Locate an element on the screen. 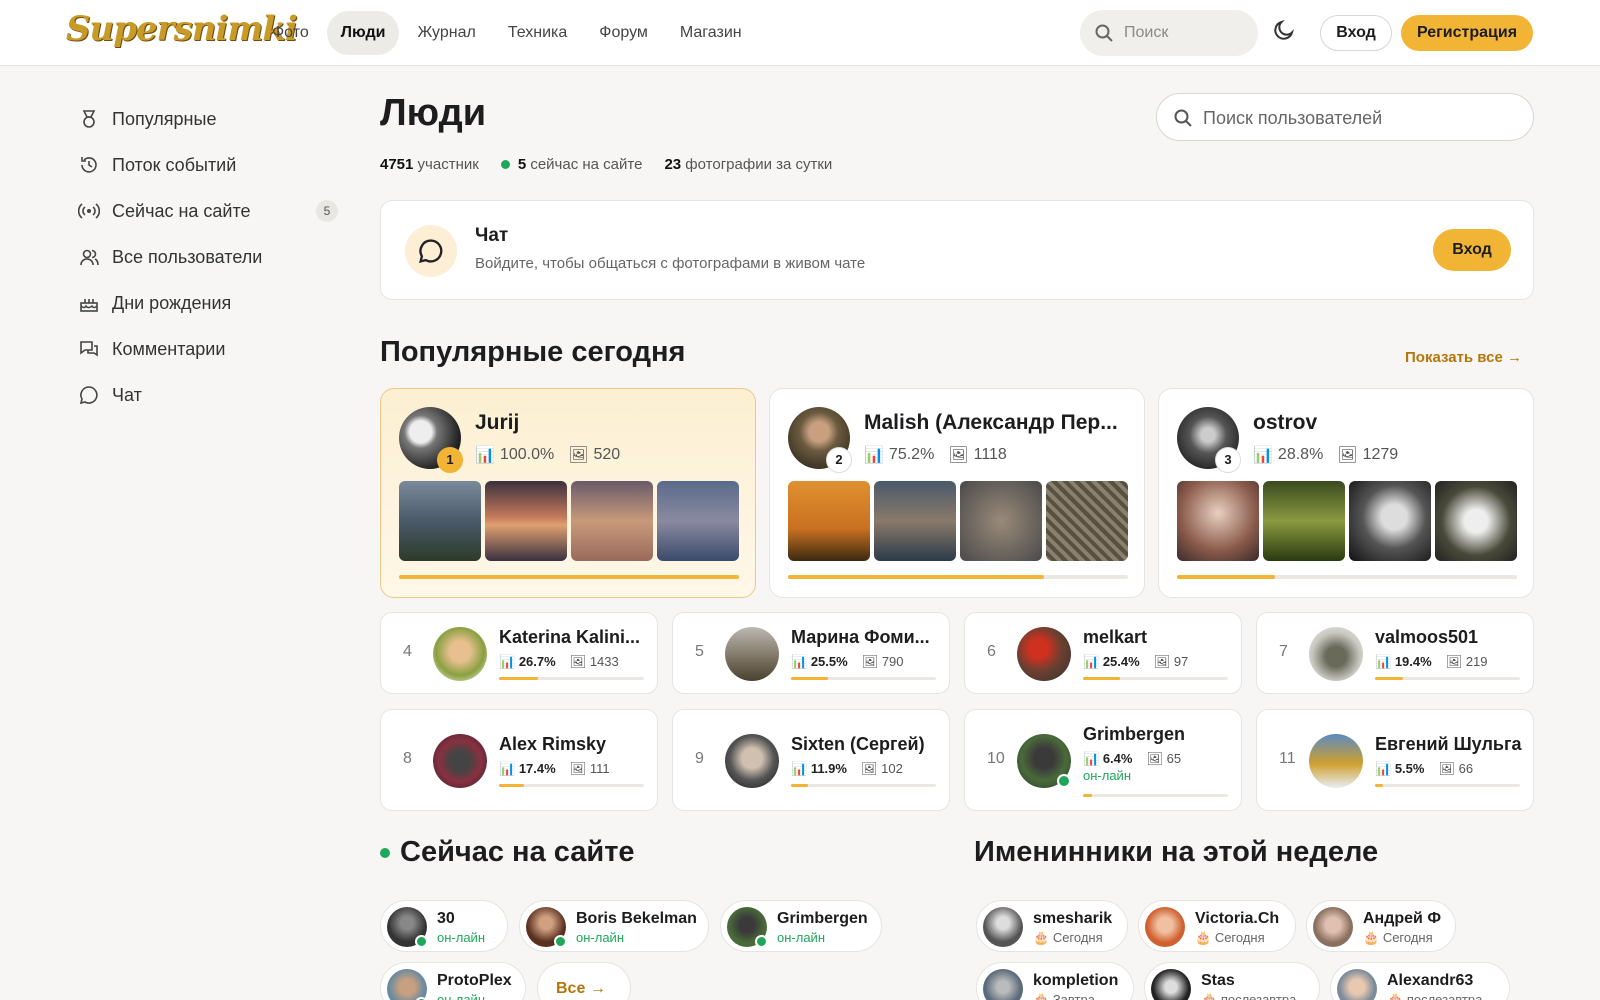  online-user-pill: Boris Bekelman он-лайн is located at coordinates (614, 926).